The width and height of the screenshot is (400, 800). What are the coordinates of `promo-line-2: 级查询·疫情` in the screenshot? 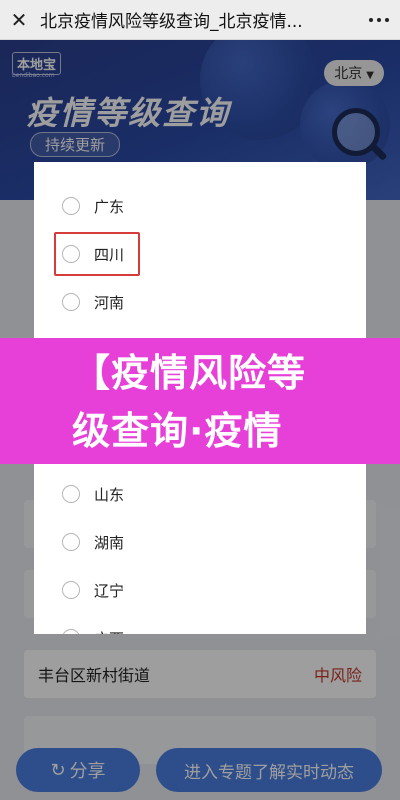 It's located at (177, 431).